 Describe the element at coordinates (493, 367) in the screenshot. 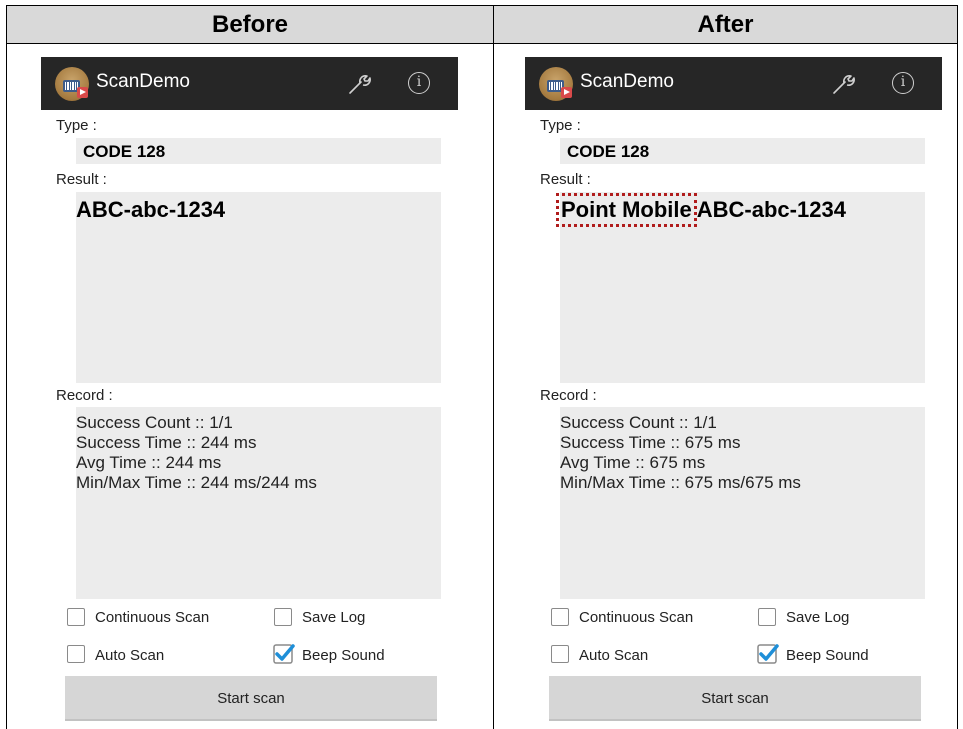

I see `table-divider` at that location.